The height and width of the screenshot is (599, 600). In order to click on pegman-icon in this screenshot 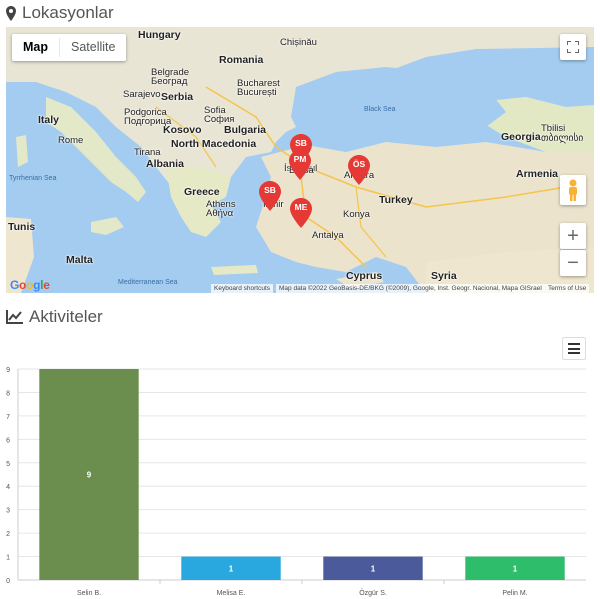, I will do `click(573, 190)`.